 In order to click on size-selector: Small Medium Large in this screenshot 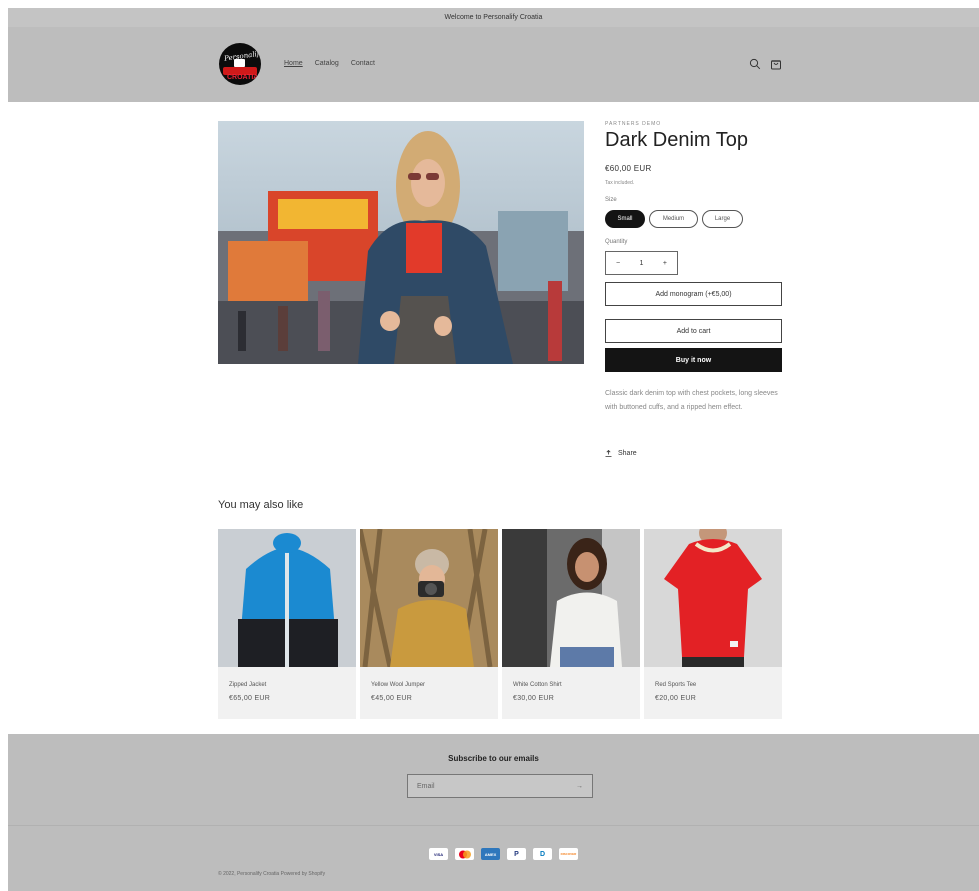, I will do `click(674, 219)`.